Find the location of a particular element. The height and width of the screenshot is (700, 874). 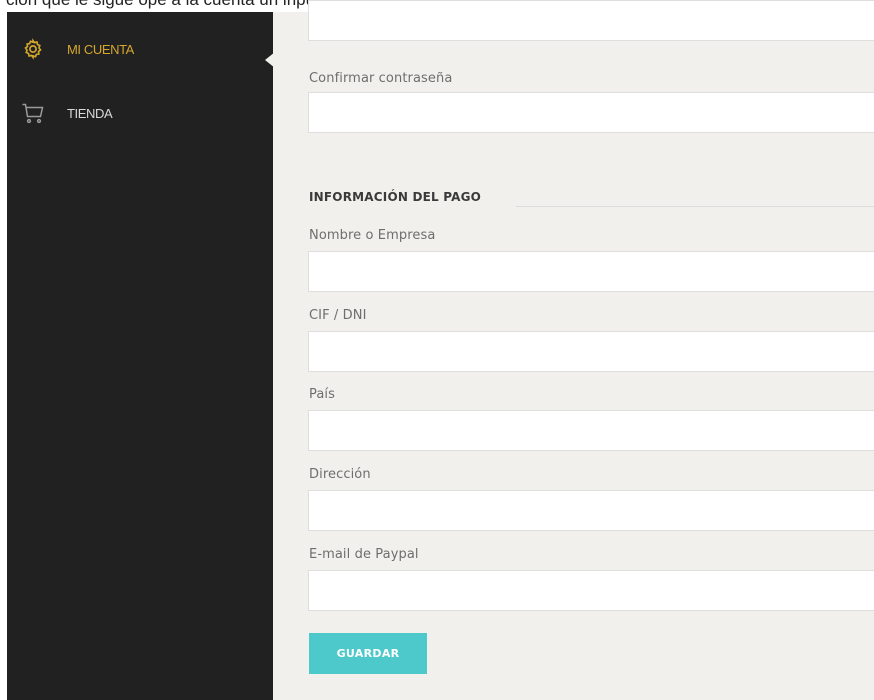

password-field is located at coordinates (591, 20).